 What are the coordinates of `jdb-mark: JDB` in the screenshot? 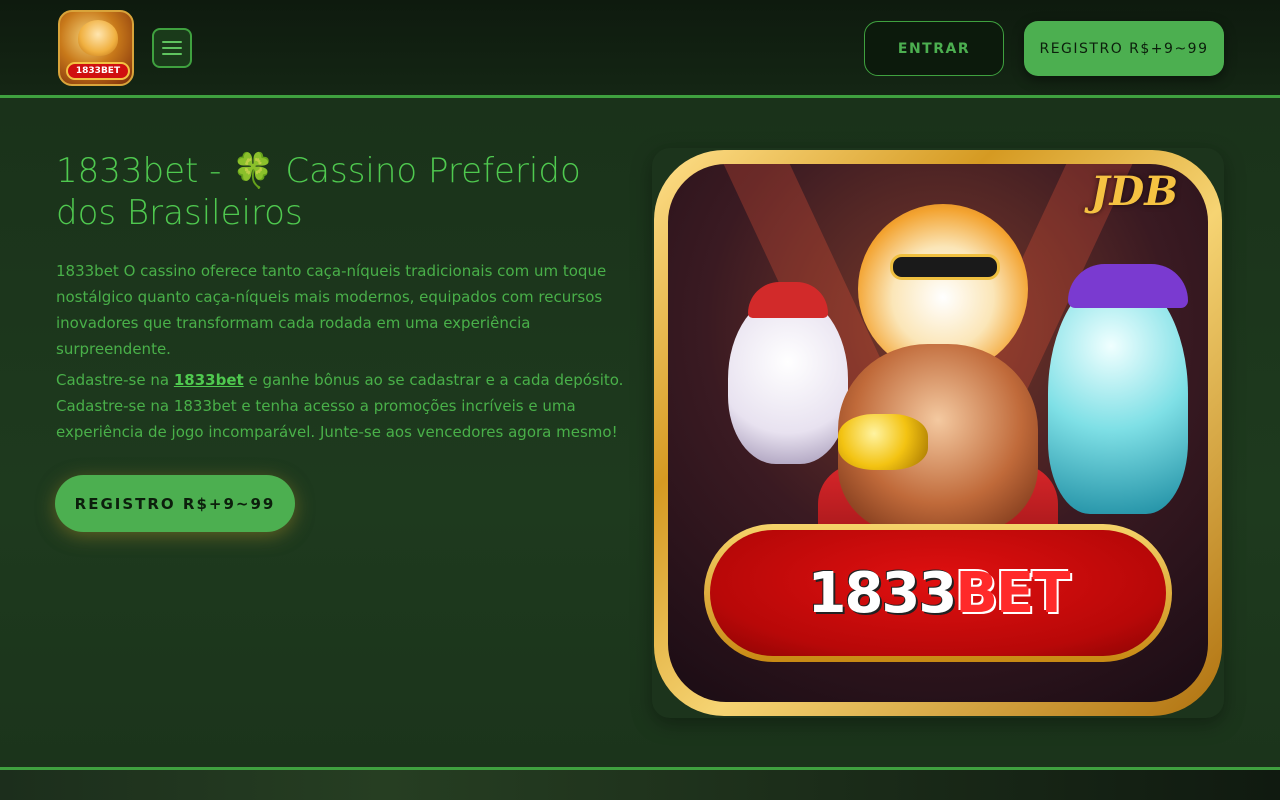 It's located at (1134, 191).